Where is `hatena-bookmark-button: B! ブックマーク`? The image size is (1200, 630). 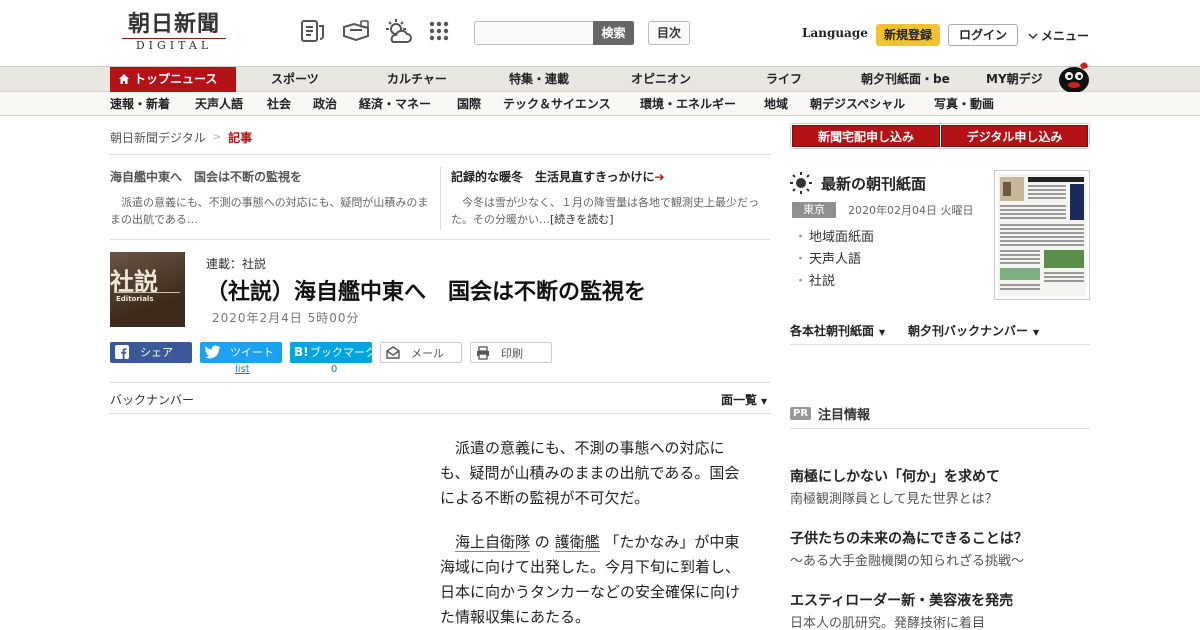 hatena-bookmark-button: B! ブックマーク is located at coordinates (333, 352).